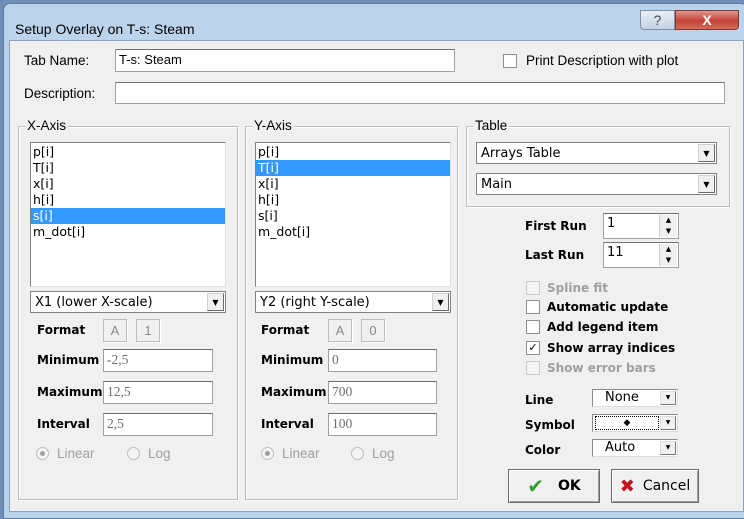 This screenshot has height=519, width=744. I want to click on x-log-label: Log, so click(159, 453).